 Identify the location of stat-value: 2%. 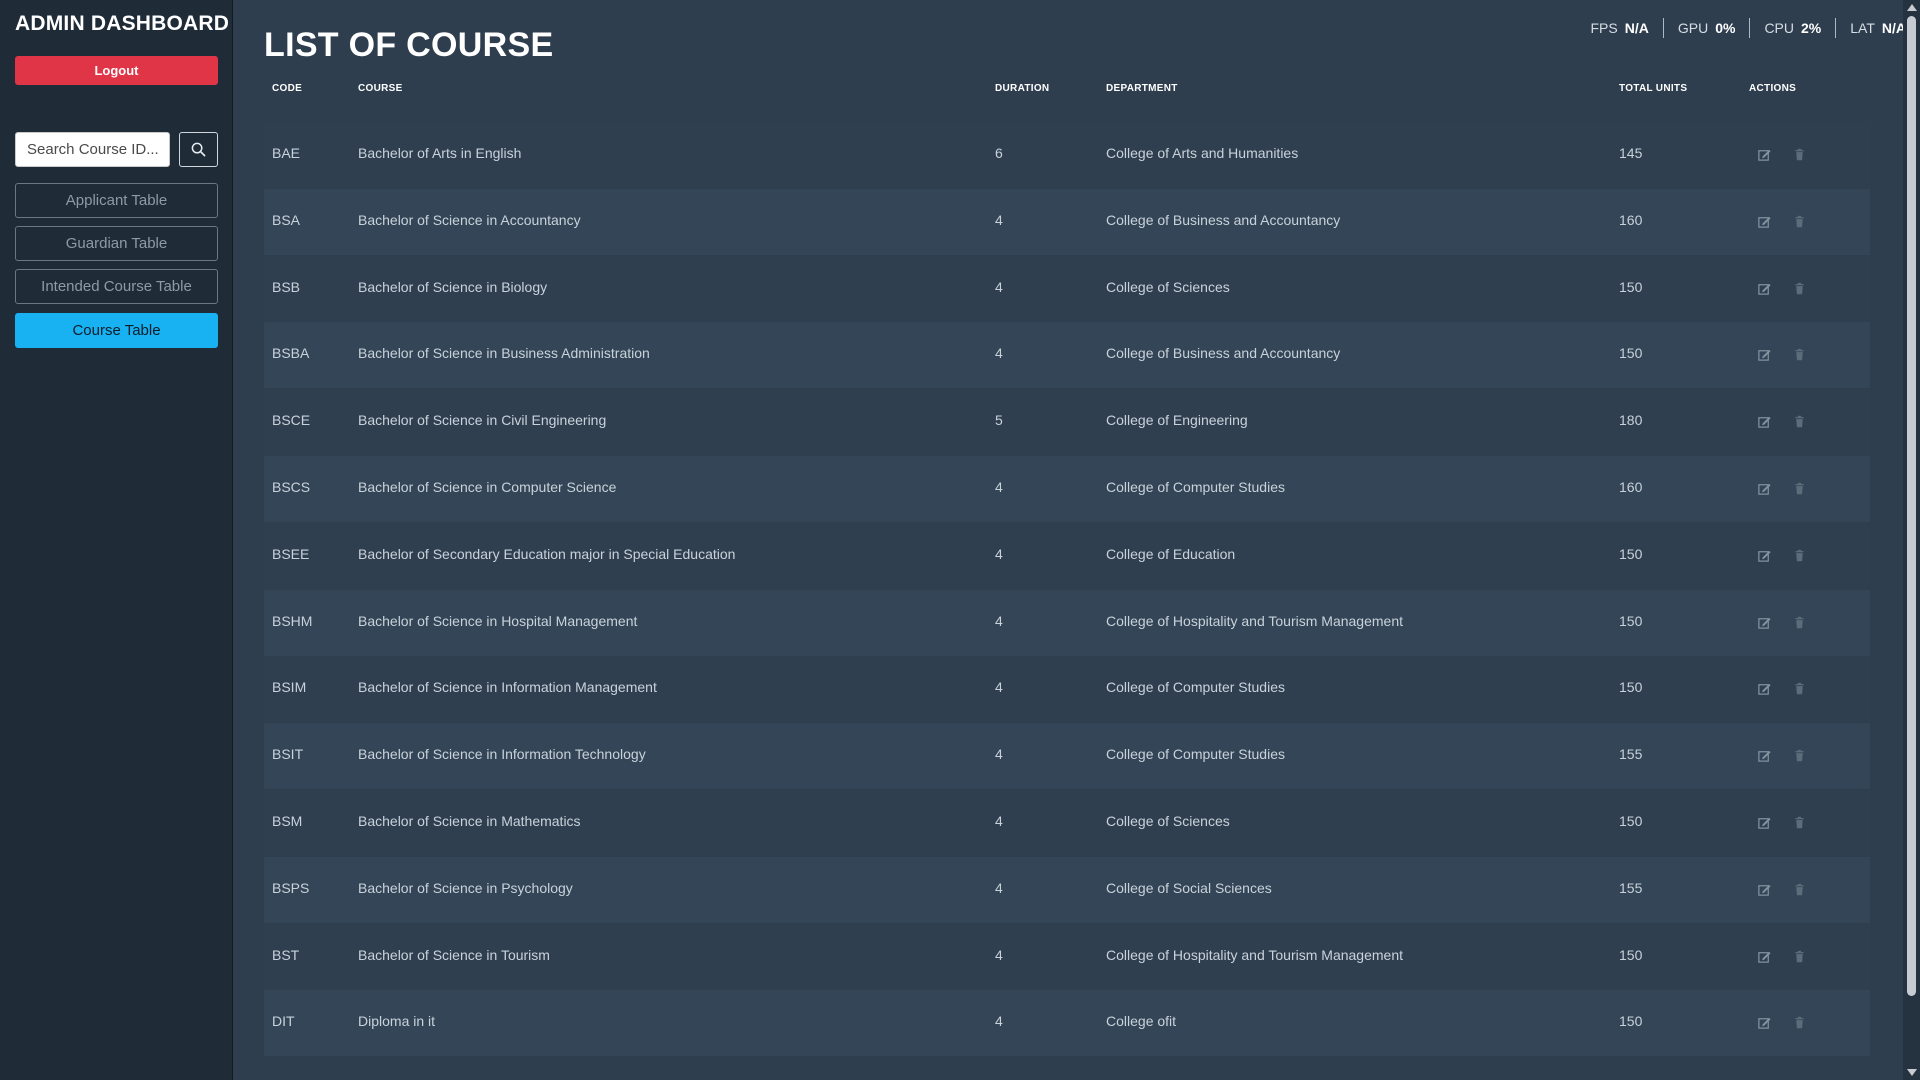
(1811, 28).